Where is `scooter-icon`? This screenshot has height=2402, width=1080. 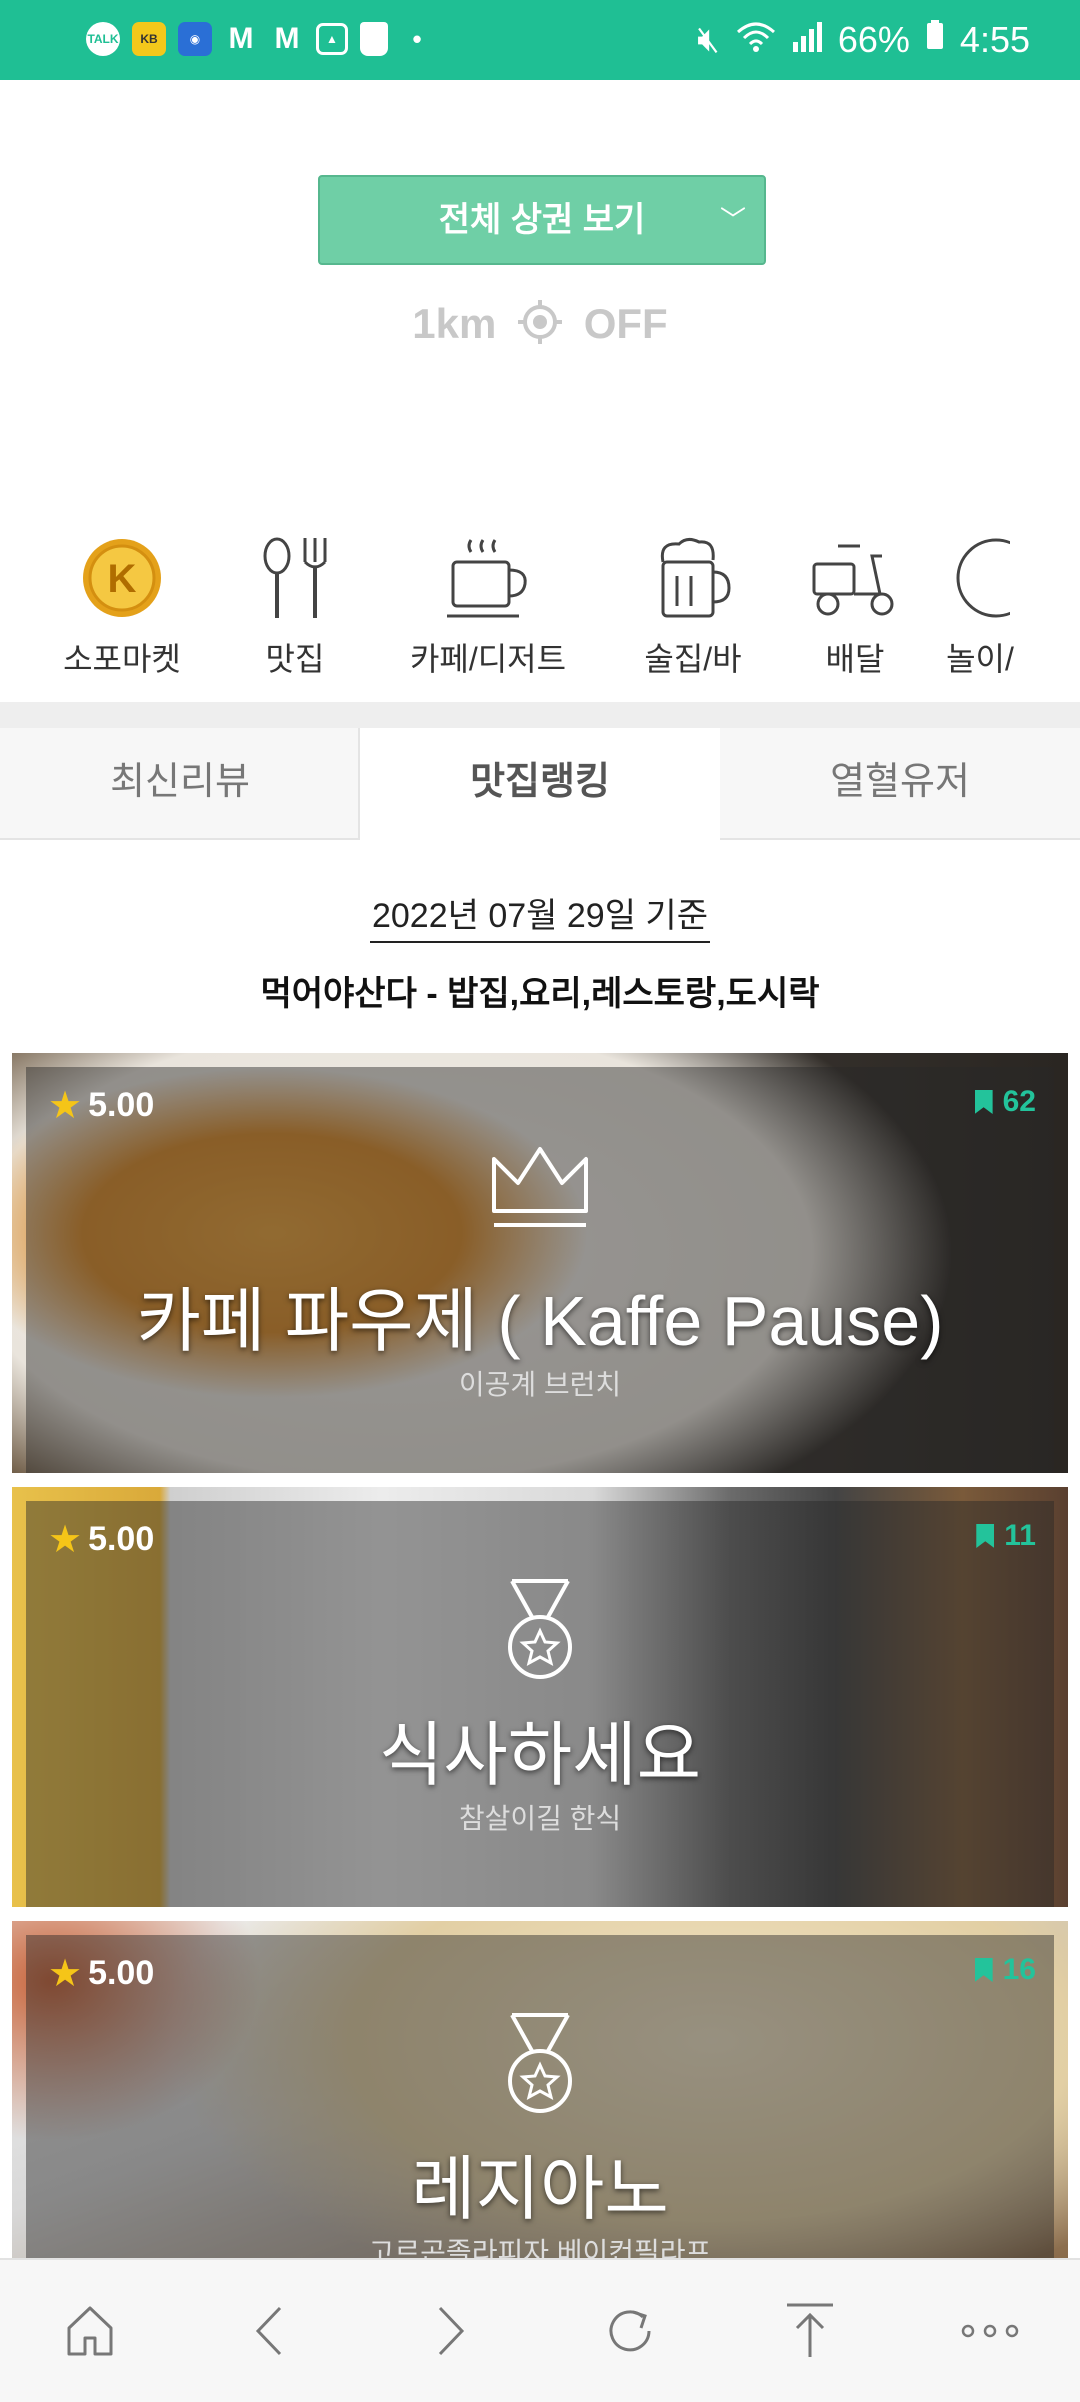 scooter-icon is located at coordinates (853, 580).